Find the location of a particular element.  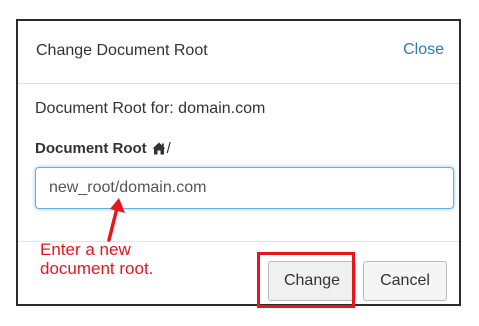

home-icon is located at coordinates (159, 148).